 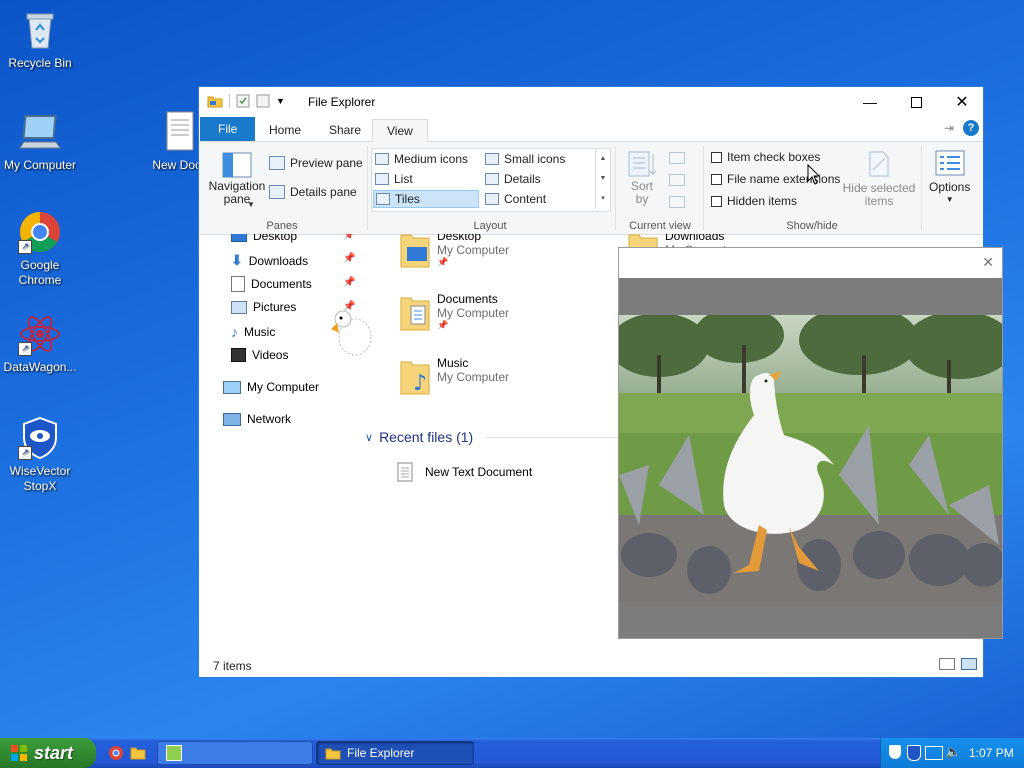 What do you see at coordinates (949, 177) in the screenshot?
I see `options-button: Options ▼` at bounding box center [949, 177].